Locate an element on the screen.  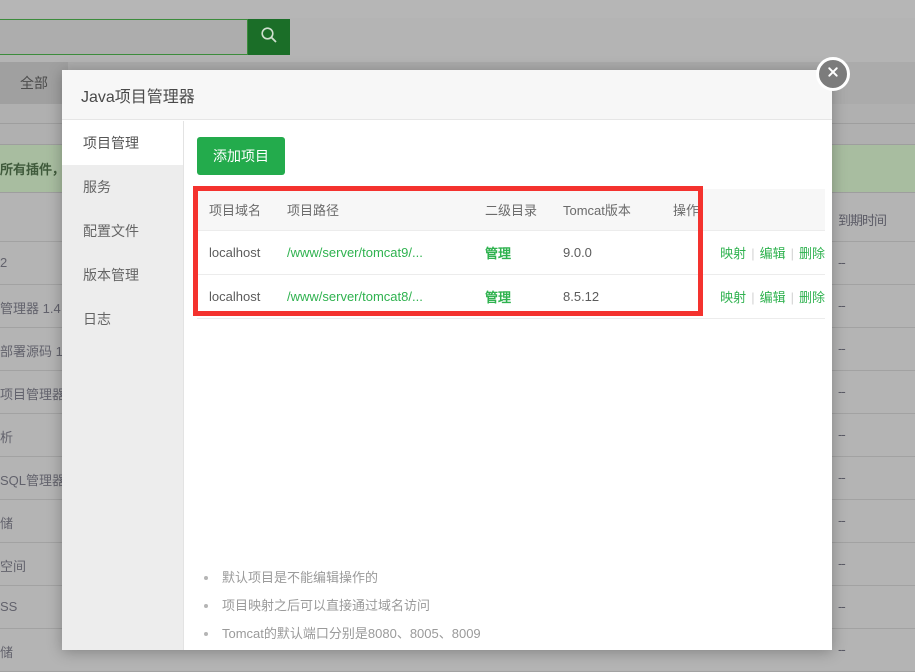
table-spacer-row is located at coordinates (511, 328).